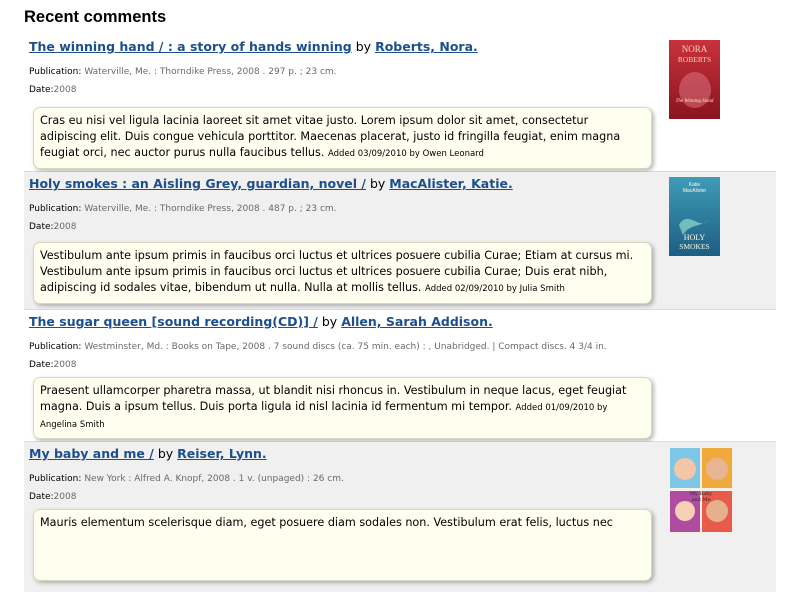 The image size is (795, 592). I want to click on comment-added: Added 03/09/2010 by Owen Leonard, so click(405, 154).